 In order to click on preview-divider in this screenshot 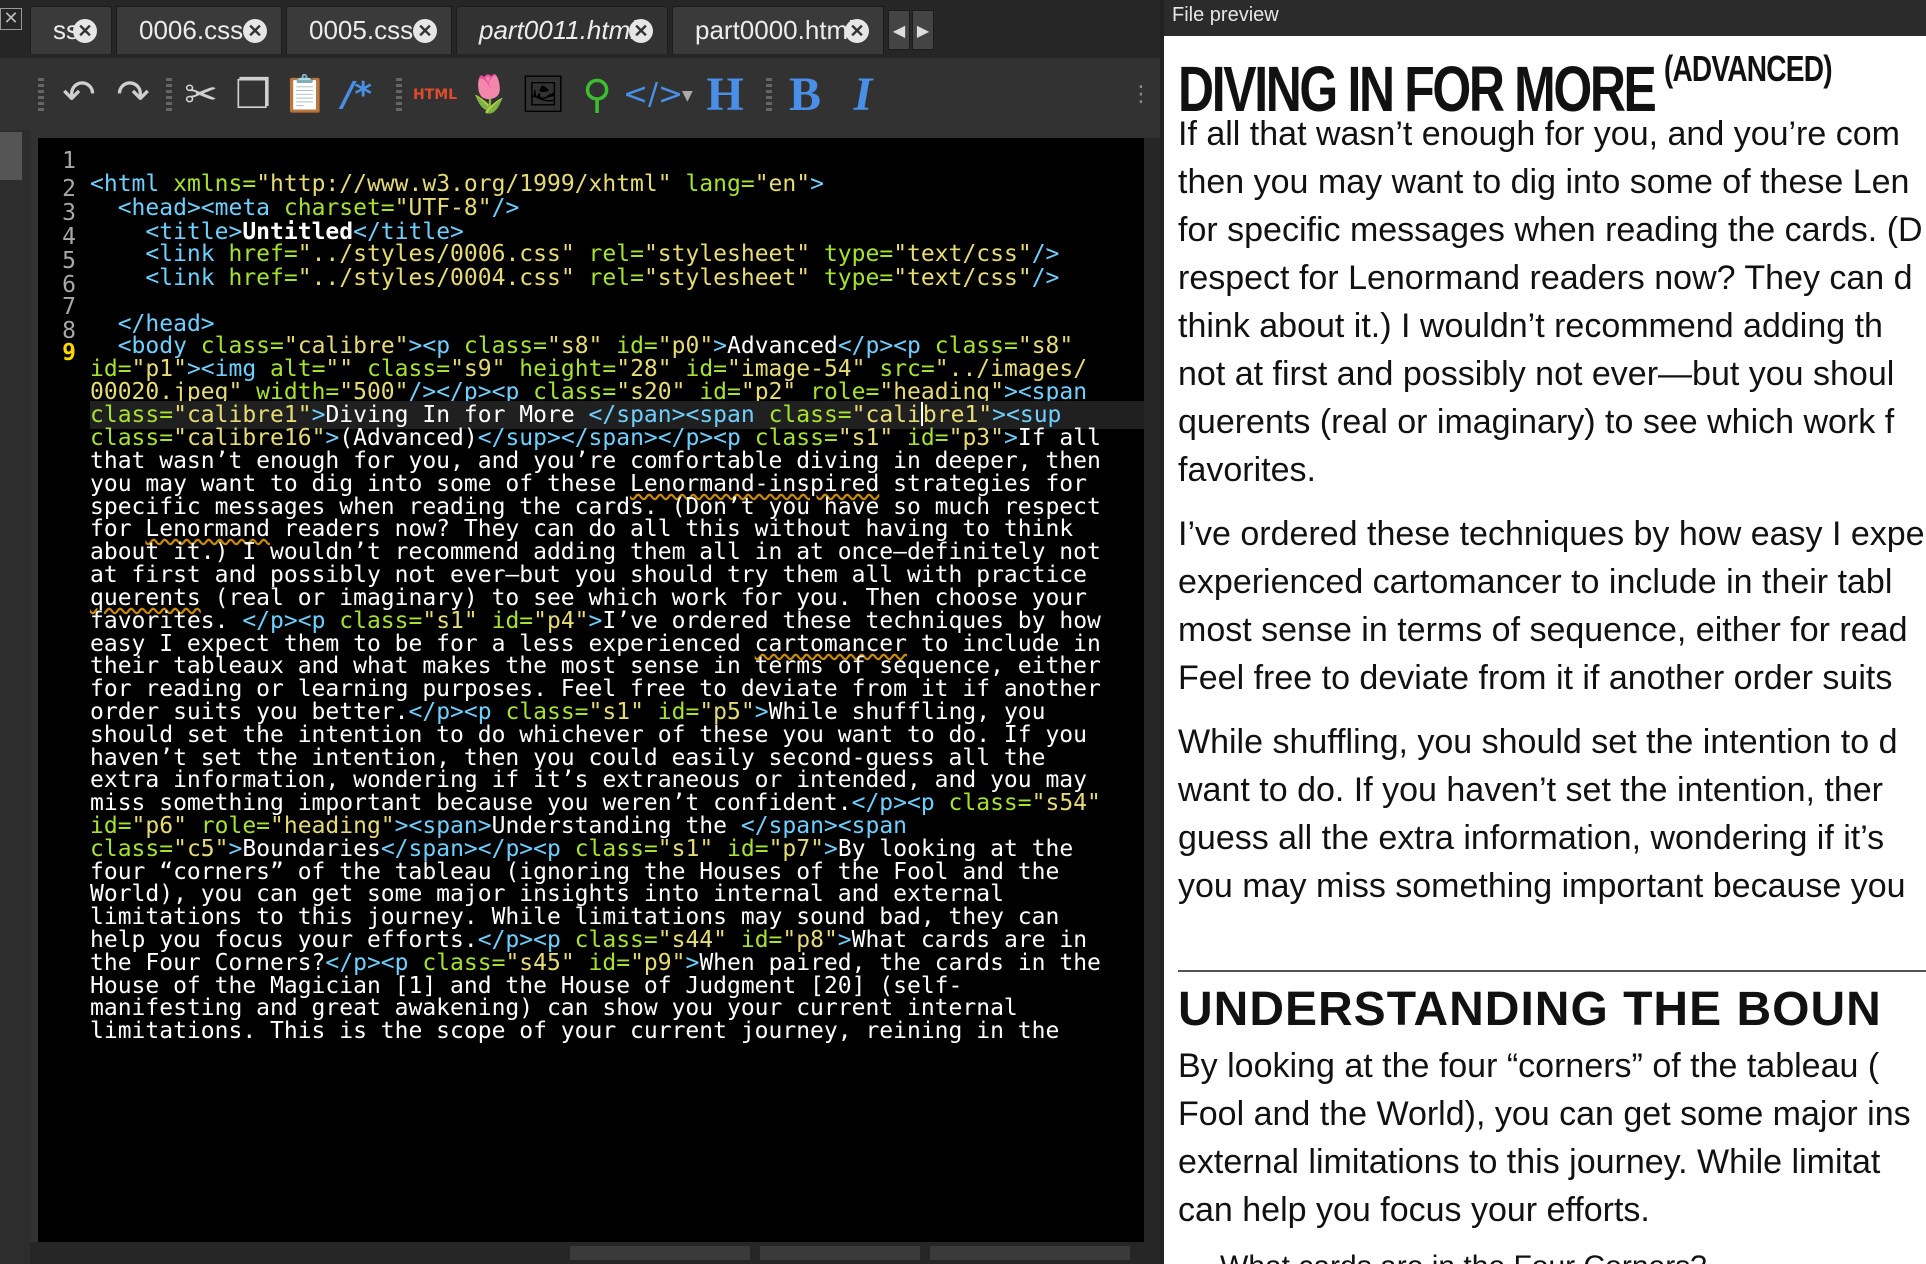, I will do `click(1552, 971)`.